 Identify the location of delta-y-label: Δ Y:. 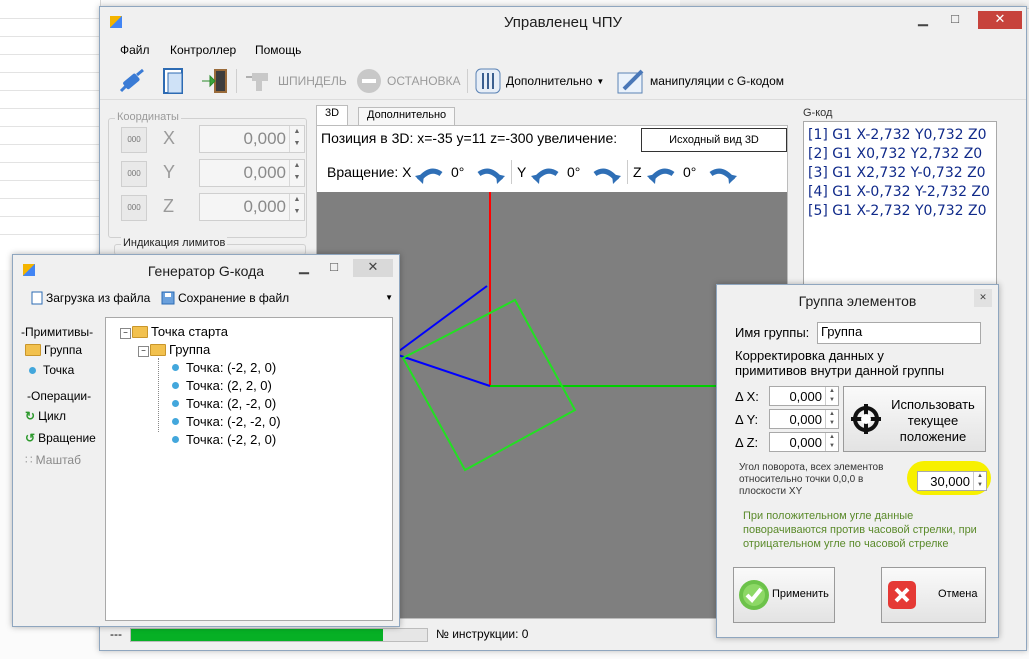
(747, 419).